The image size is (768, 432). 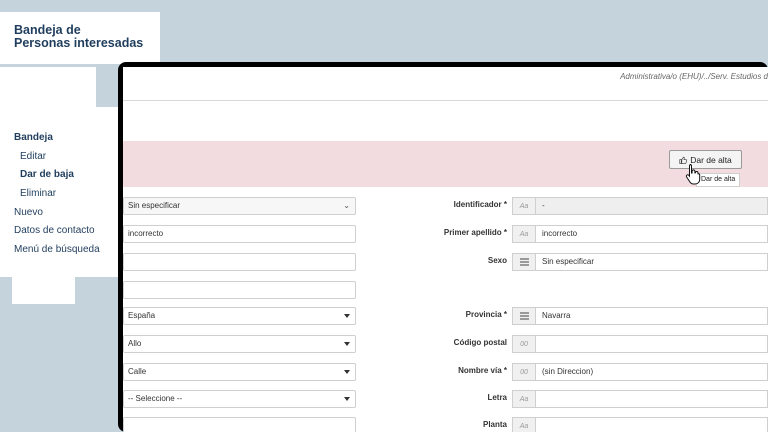 What do you see at coordinates (43, 290) in the screenshot?
I see `callout-menu-bottom` at bounding box center [43, 290].